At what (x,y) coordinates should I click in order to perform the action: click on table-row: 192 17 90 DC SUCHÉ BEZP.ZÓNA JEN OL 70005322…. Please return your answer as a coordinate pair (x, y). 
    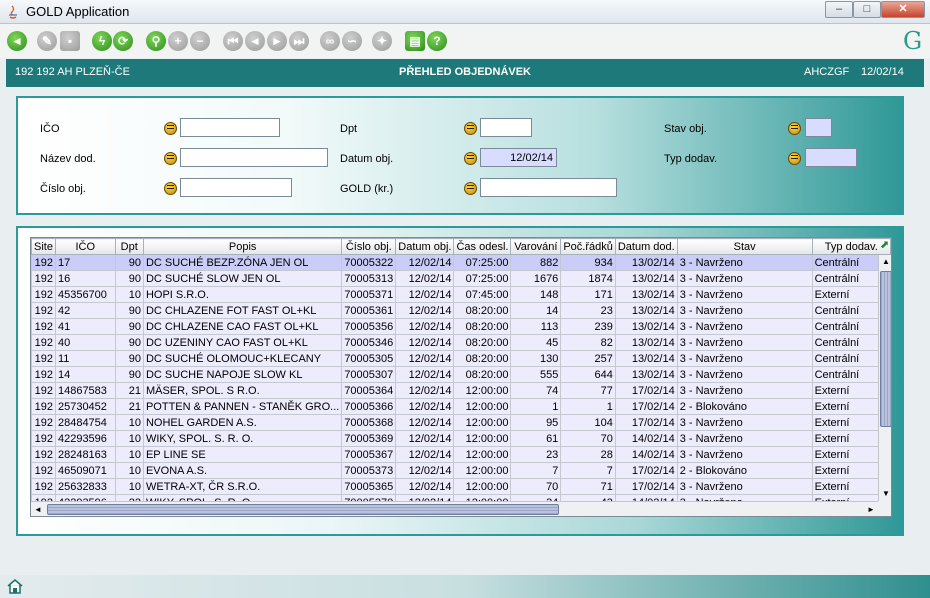
    Looking at the image, I should click on (461, 262).